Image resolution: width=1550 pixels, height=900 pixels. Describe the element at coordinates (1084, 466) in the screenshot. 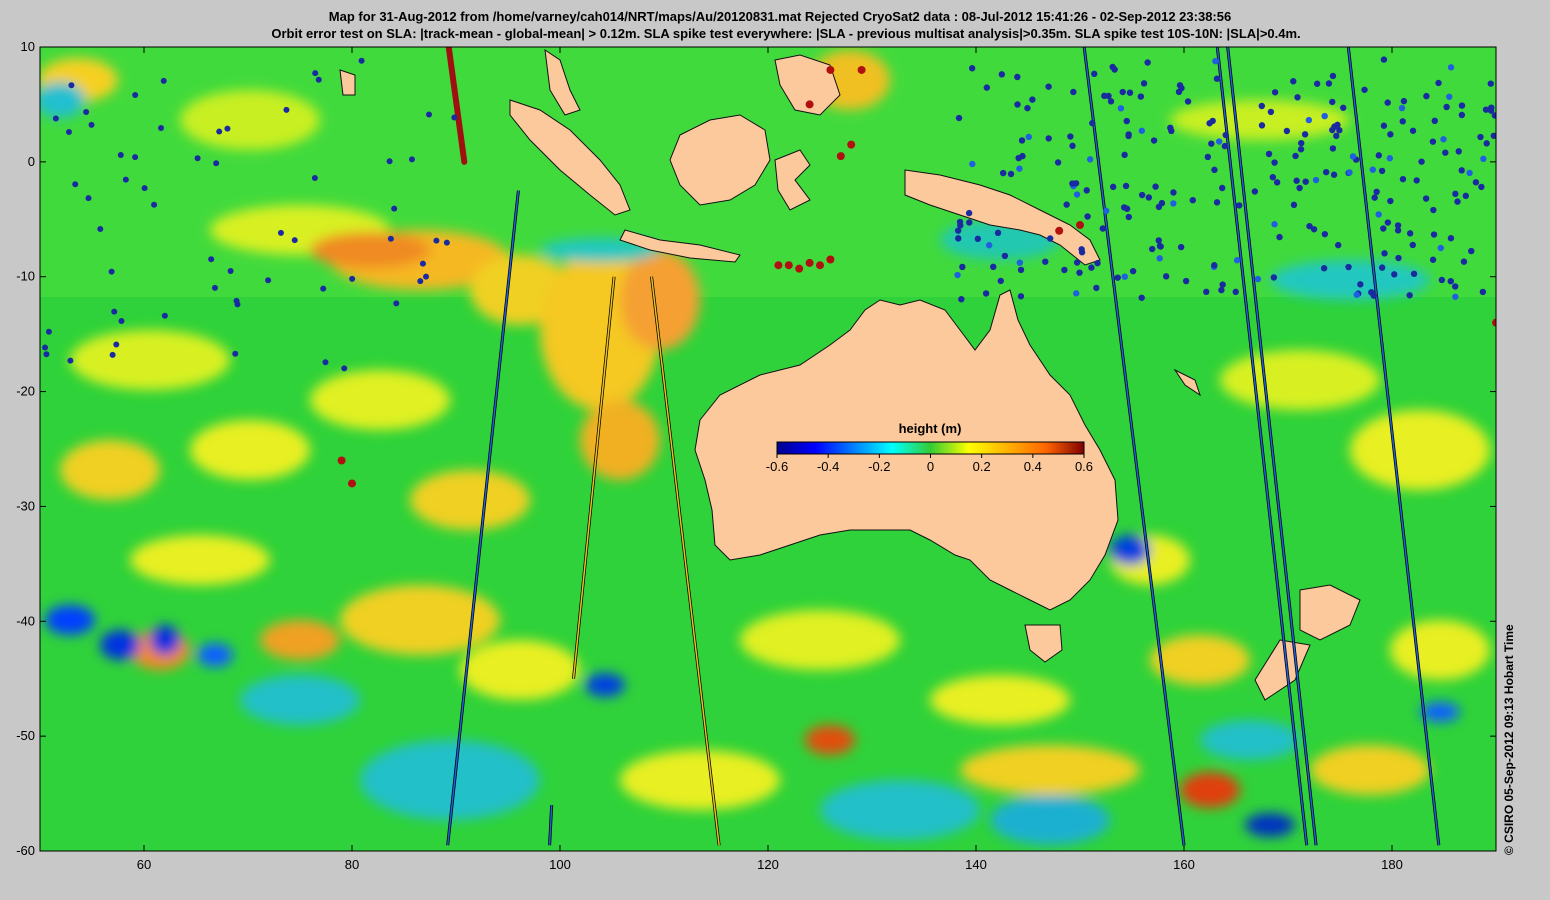

I see `colorbar-tick-label: 0.6` at that location.